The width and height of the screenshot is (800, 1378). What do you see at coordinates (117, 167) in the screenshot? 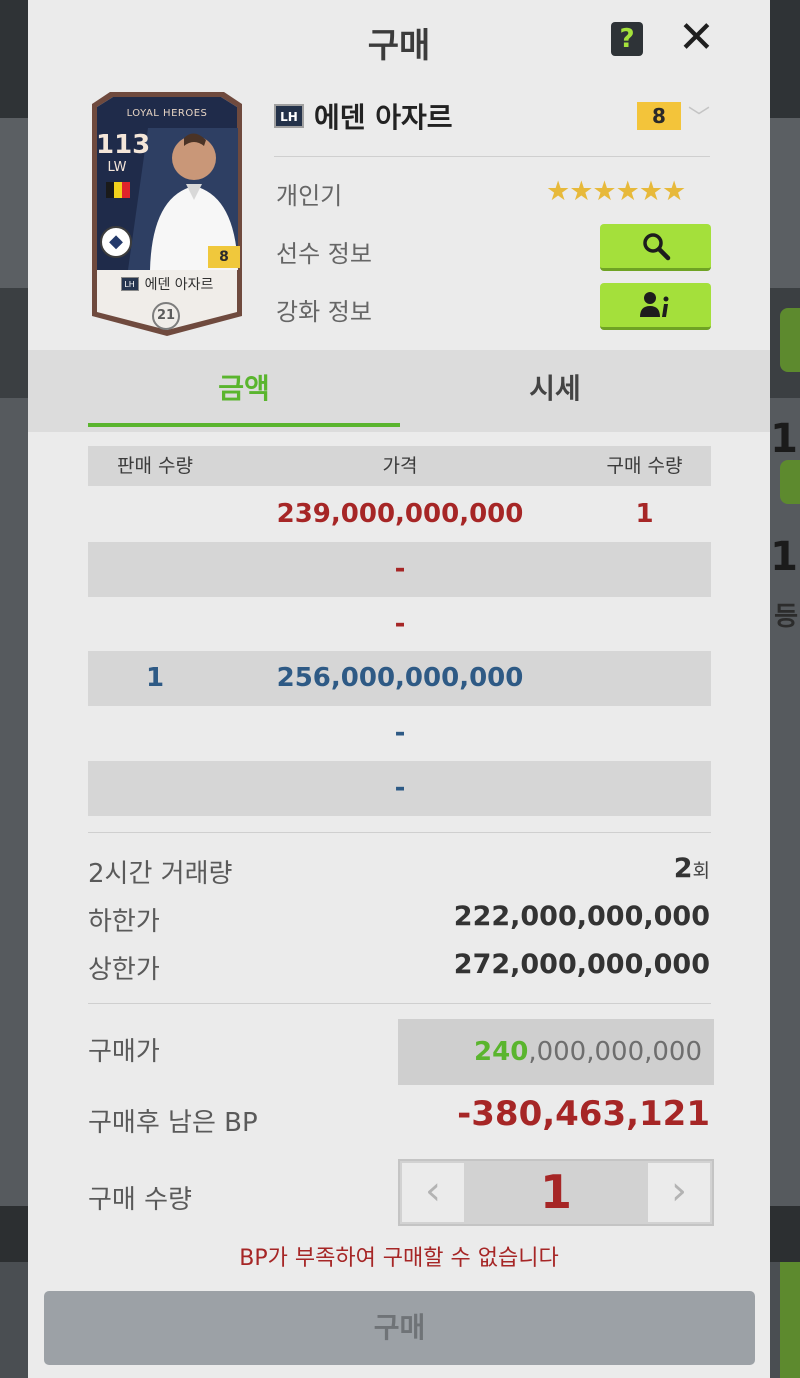
I see `card-position: LW` at bounding box center [117, 167].